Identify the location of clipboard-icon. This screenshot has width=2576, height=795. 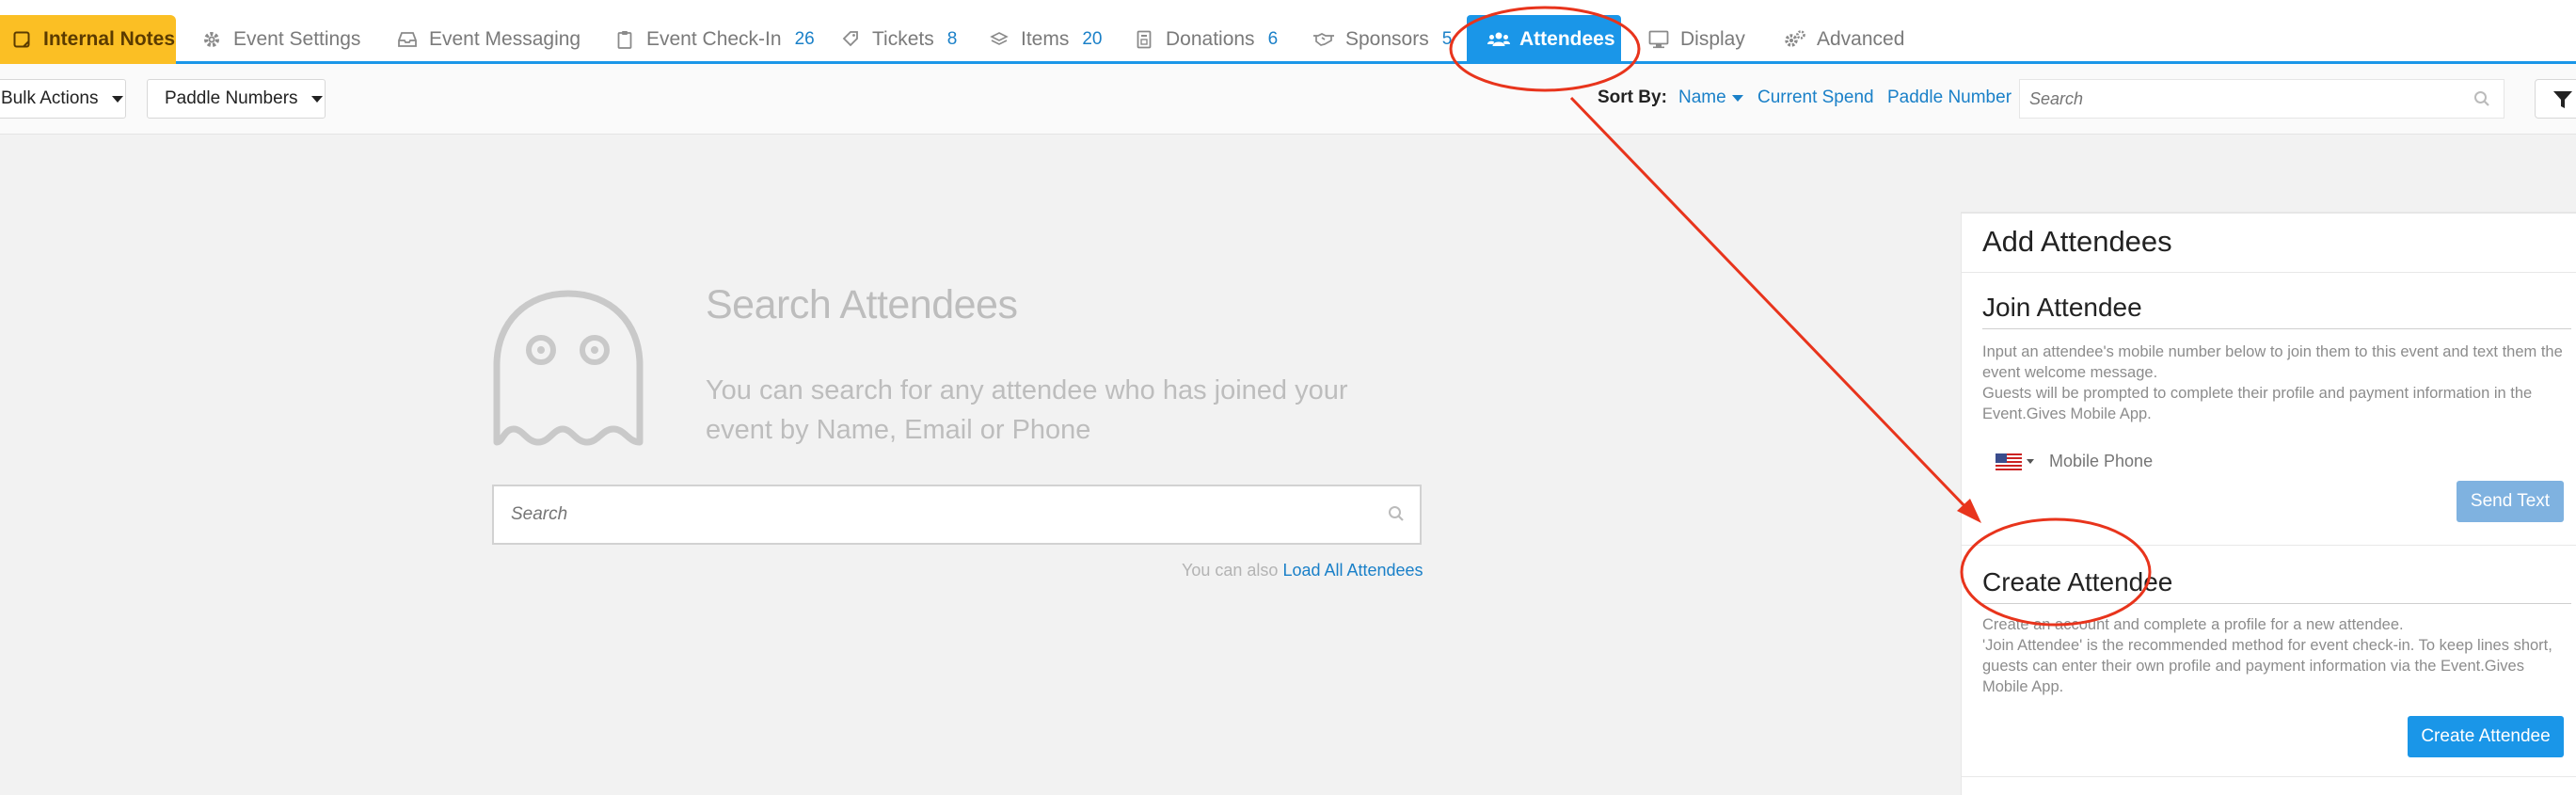
(624, 39).